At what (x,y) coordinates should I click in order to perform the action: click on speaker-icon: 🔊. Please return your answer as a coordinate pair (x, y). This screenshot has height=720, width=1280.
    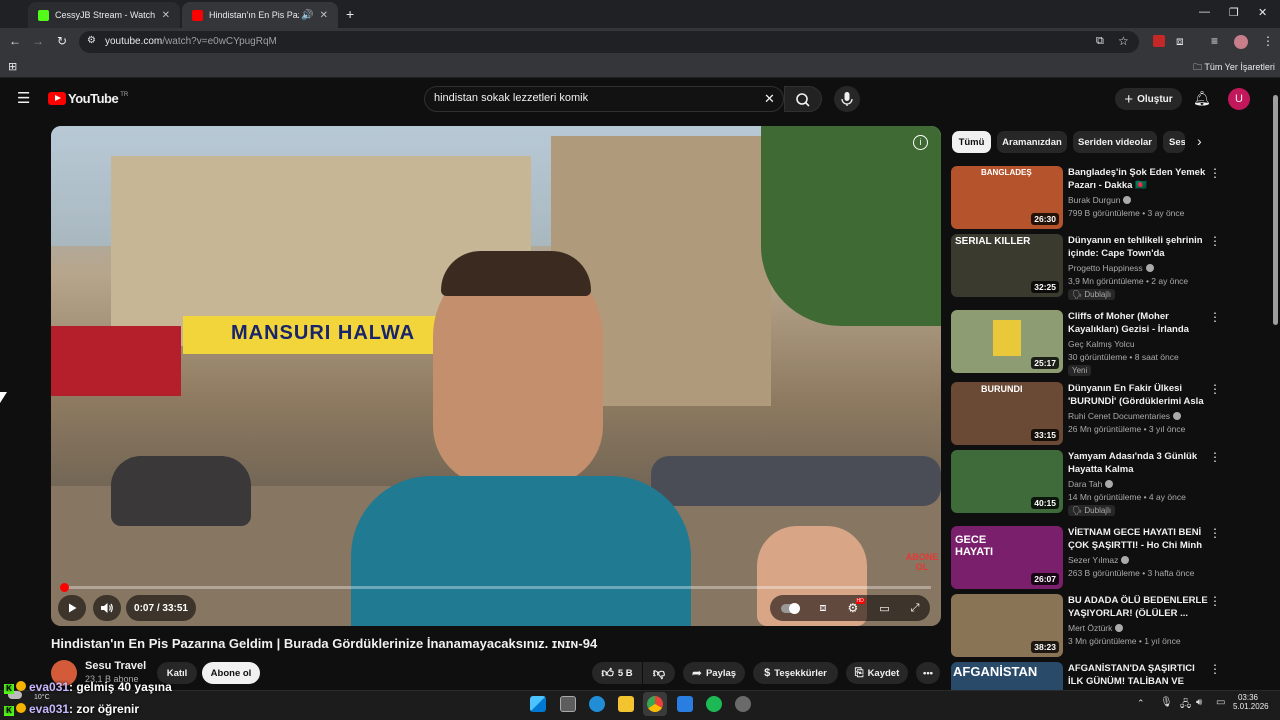
    Looking at the image, I should click on (307, 15).